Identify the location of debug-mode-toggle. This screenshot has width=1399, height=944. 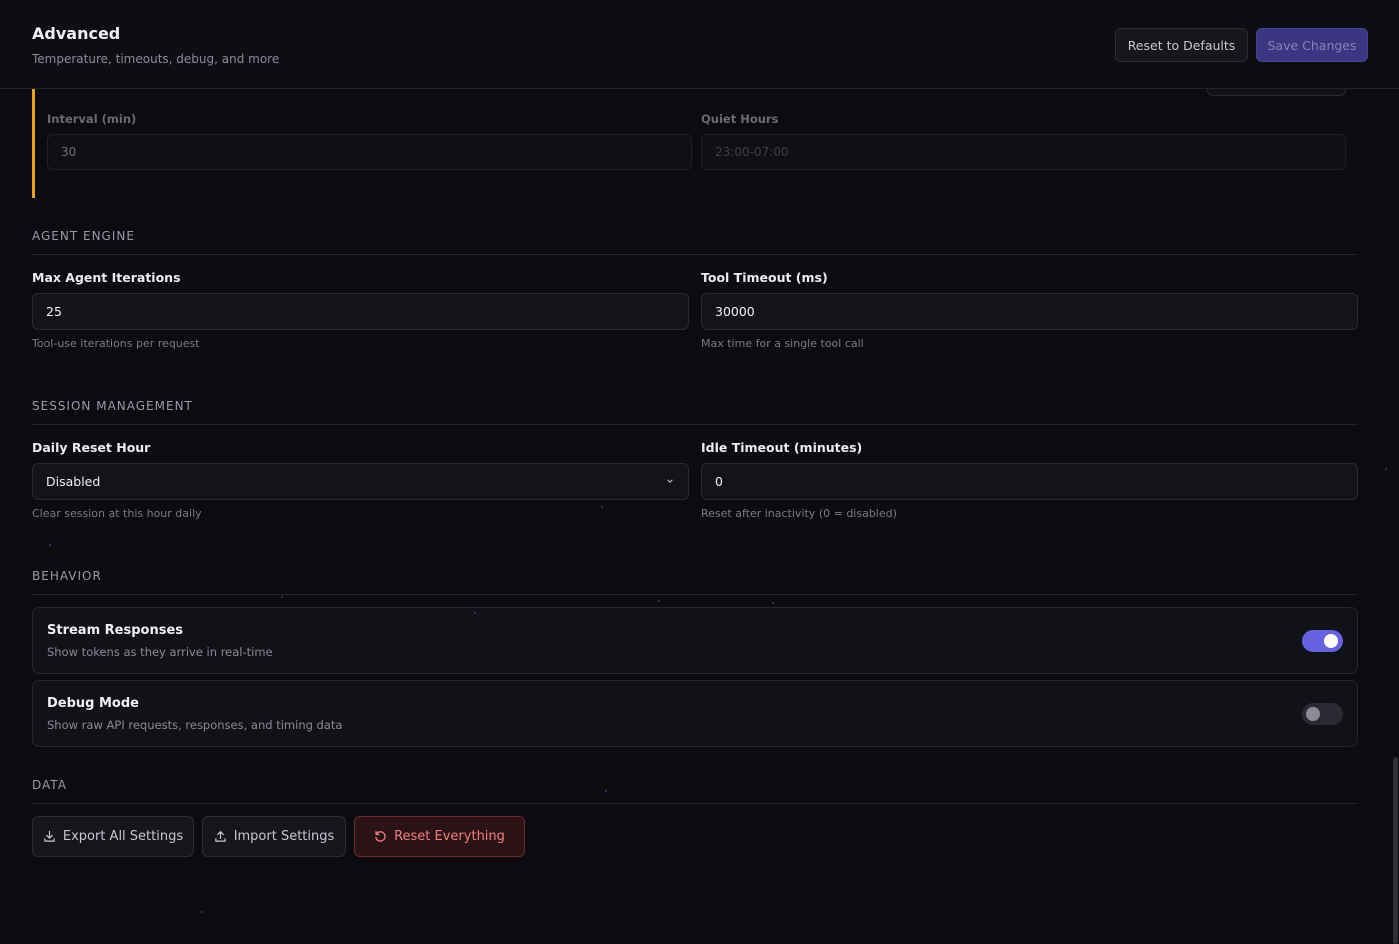
(1322, 714).